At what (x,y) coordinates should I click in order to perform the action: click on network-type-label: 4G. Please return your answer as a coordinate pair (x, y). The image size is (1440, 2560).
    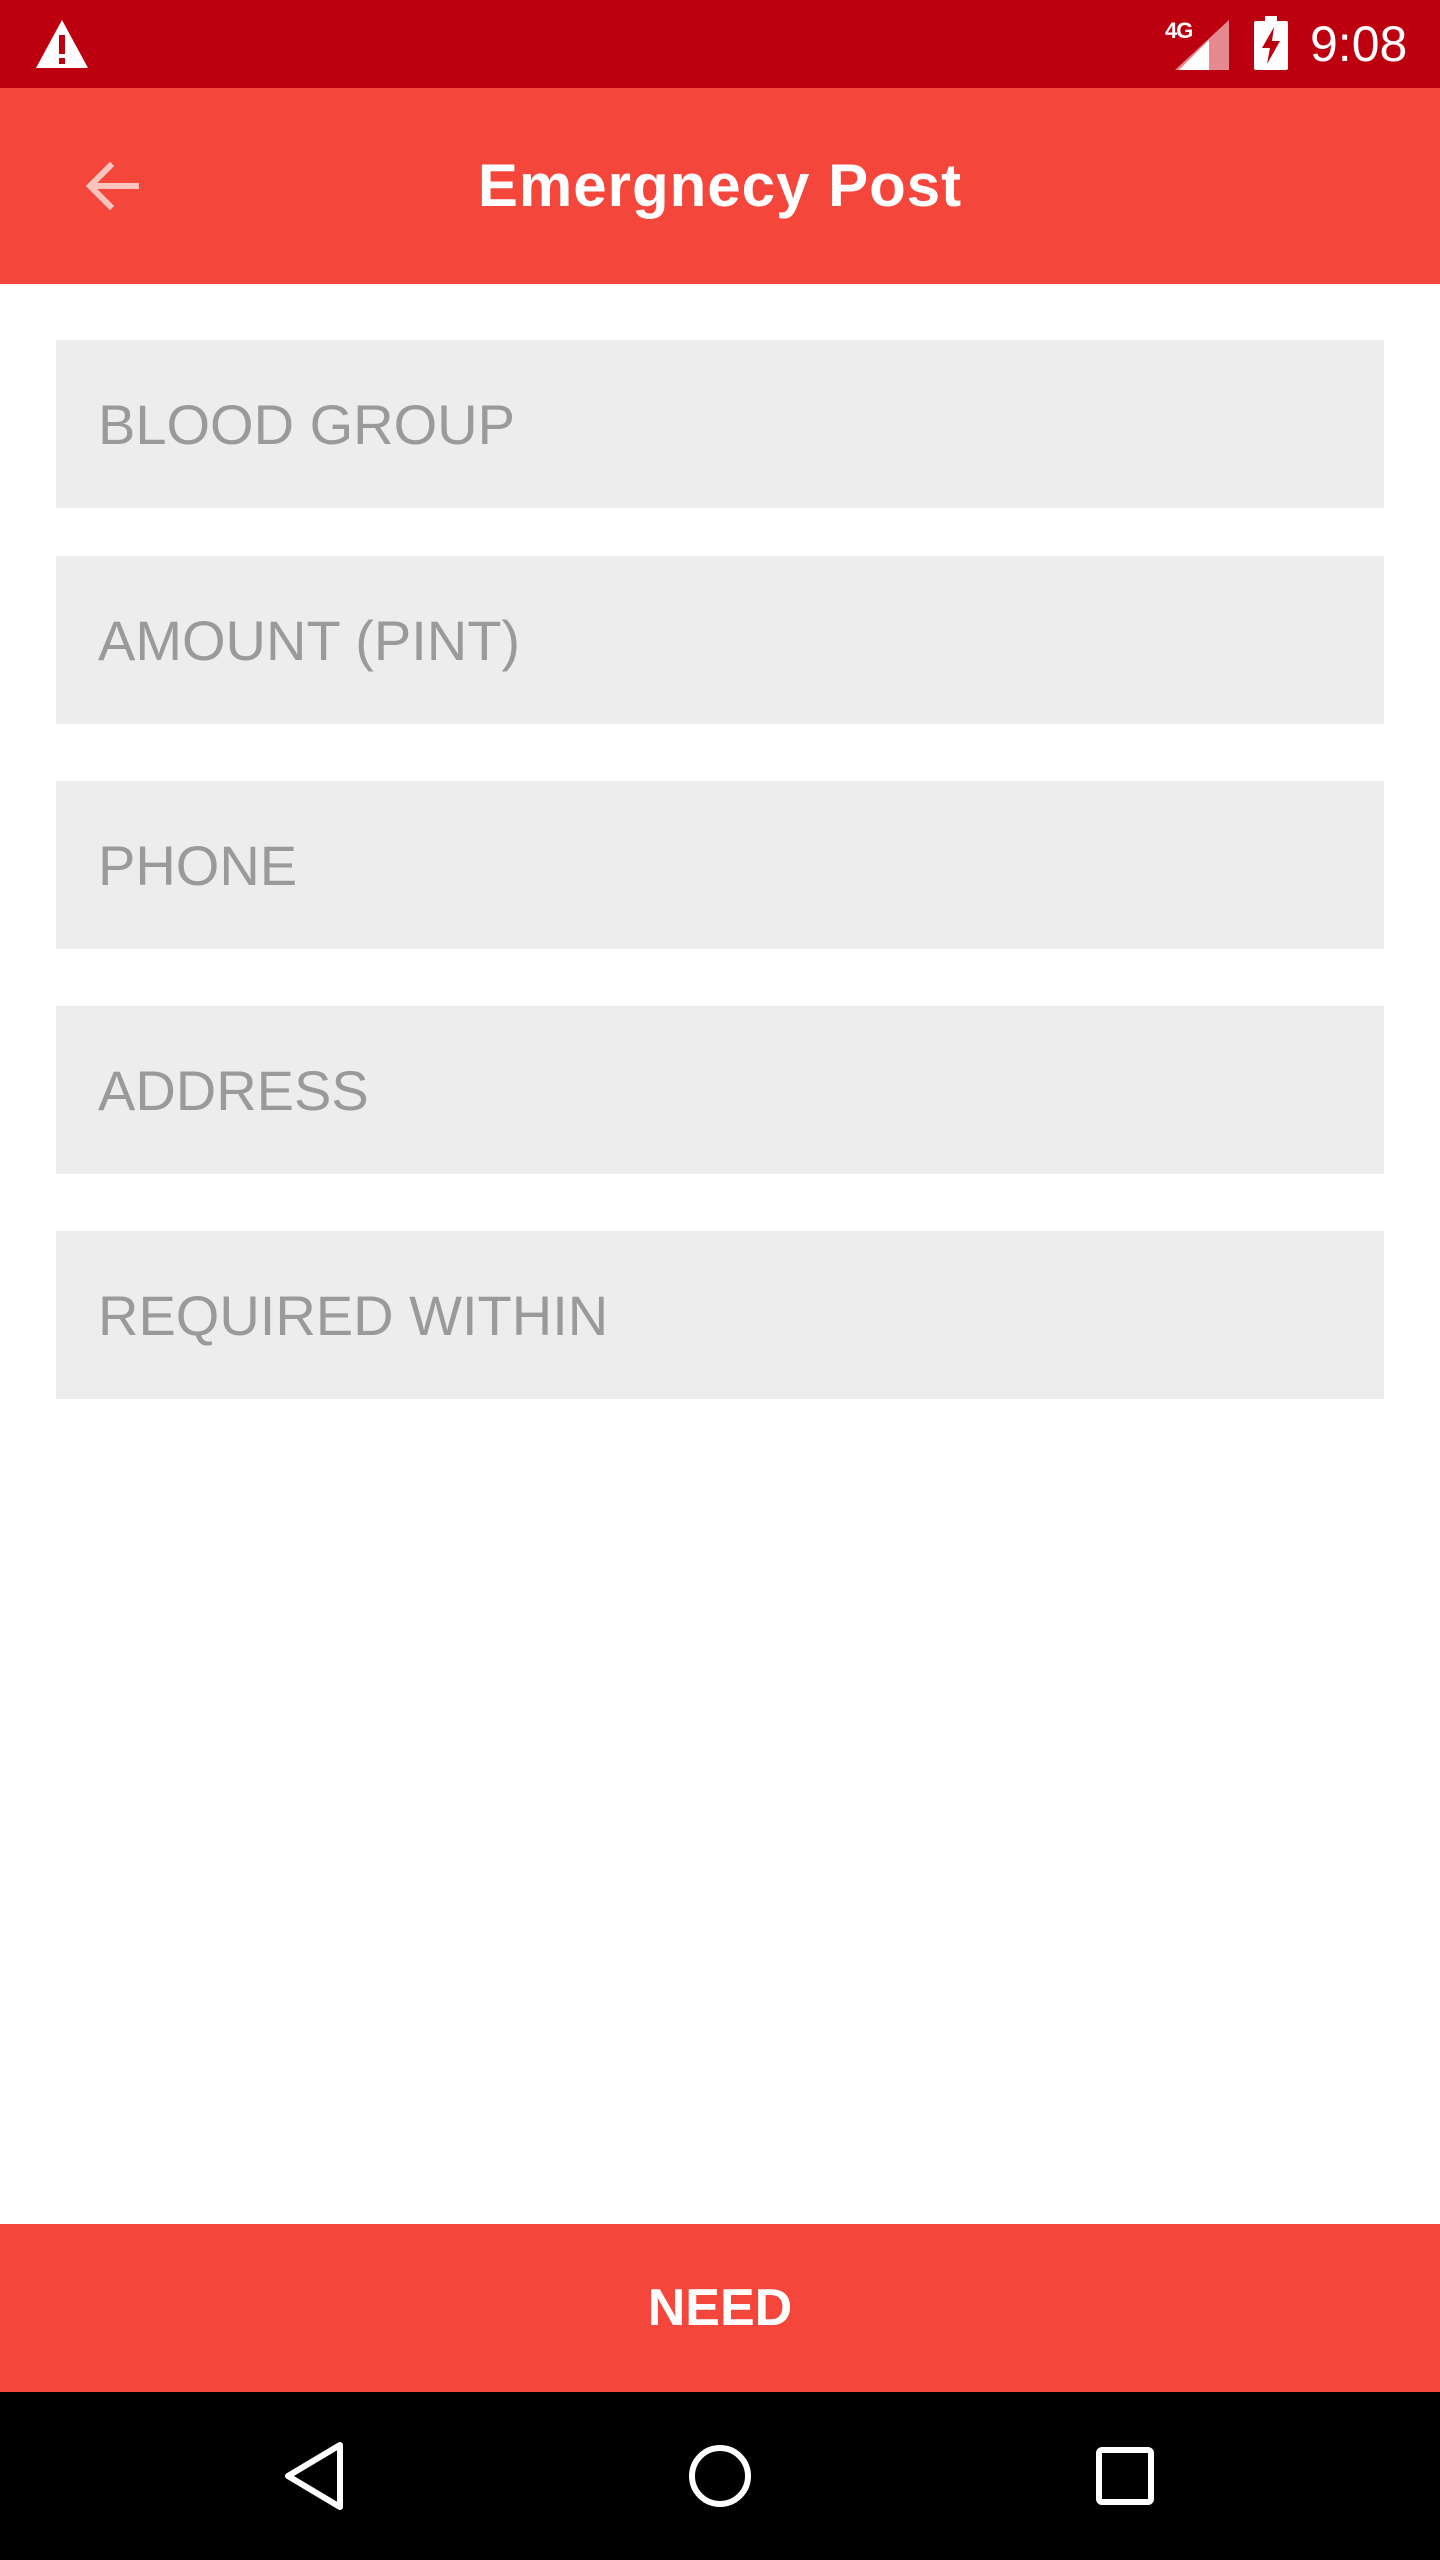
    Looking at the image, I should click on (1179, 30).